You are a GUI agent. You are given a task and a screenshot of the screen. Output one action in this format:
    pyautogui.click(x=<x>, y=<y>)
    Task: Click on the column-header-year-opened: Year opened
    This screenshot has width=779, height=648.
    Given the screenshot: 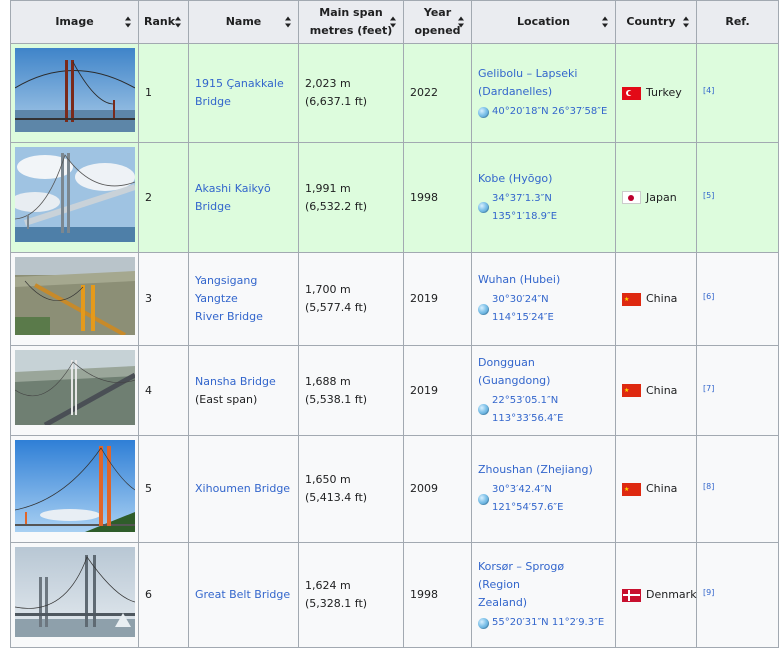 What is the action you would take?
    pyautogui.click(x=437, y=22)
    